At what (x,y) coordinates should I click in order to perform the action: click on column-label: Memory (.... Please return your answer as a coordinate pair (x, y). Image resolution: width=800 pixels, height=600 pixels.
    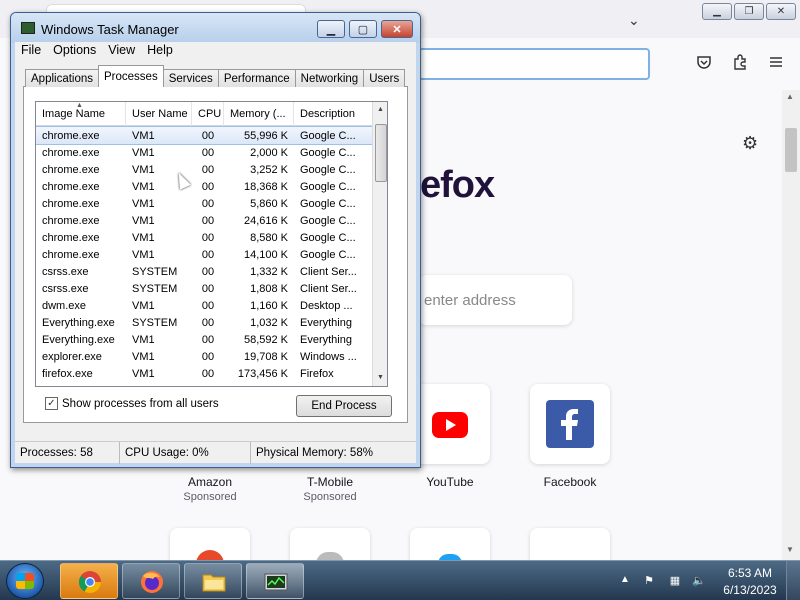
    Looking at the image, I should click on (258, 114).